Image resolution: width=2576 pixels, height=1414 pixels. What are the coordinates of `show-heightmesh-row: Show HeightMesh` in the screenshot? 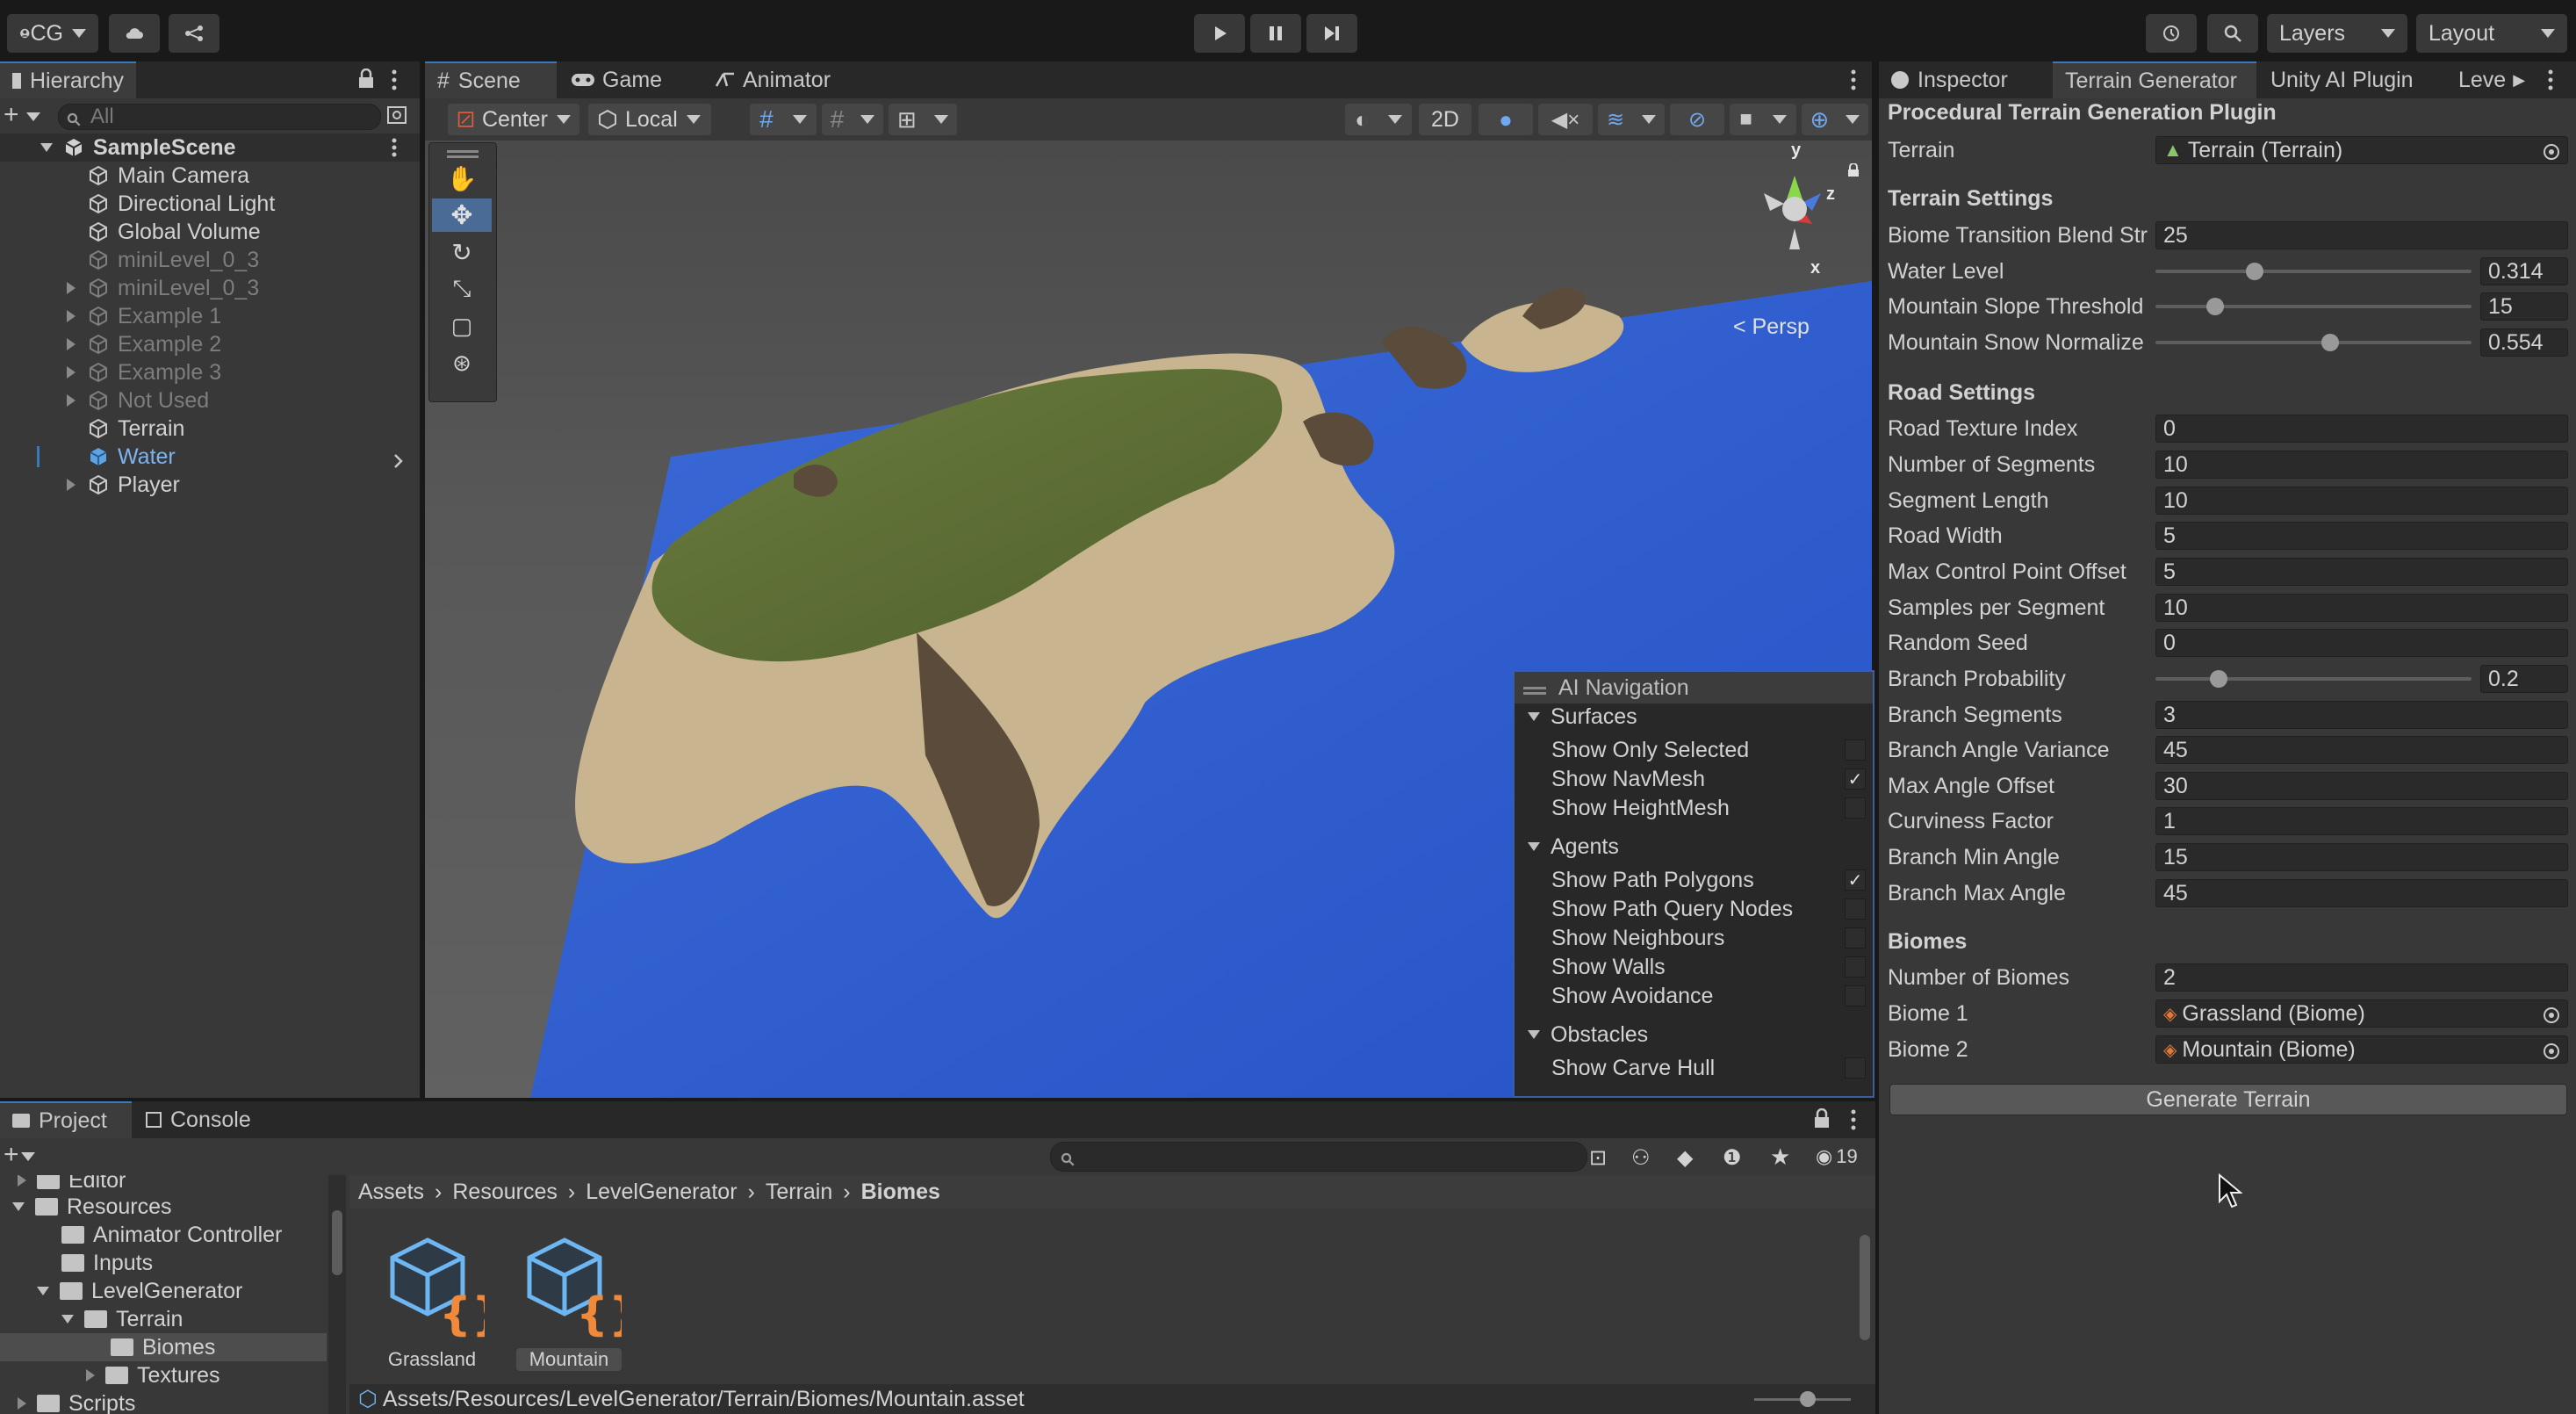 It's located at (1708, 808).